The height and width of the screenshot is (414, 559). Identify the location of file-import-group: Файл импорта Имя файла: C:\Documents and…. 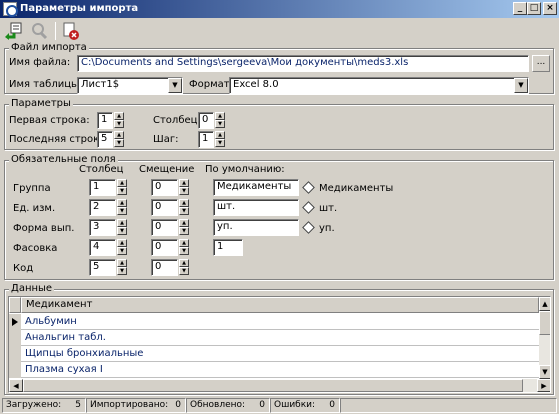
(279, 68).